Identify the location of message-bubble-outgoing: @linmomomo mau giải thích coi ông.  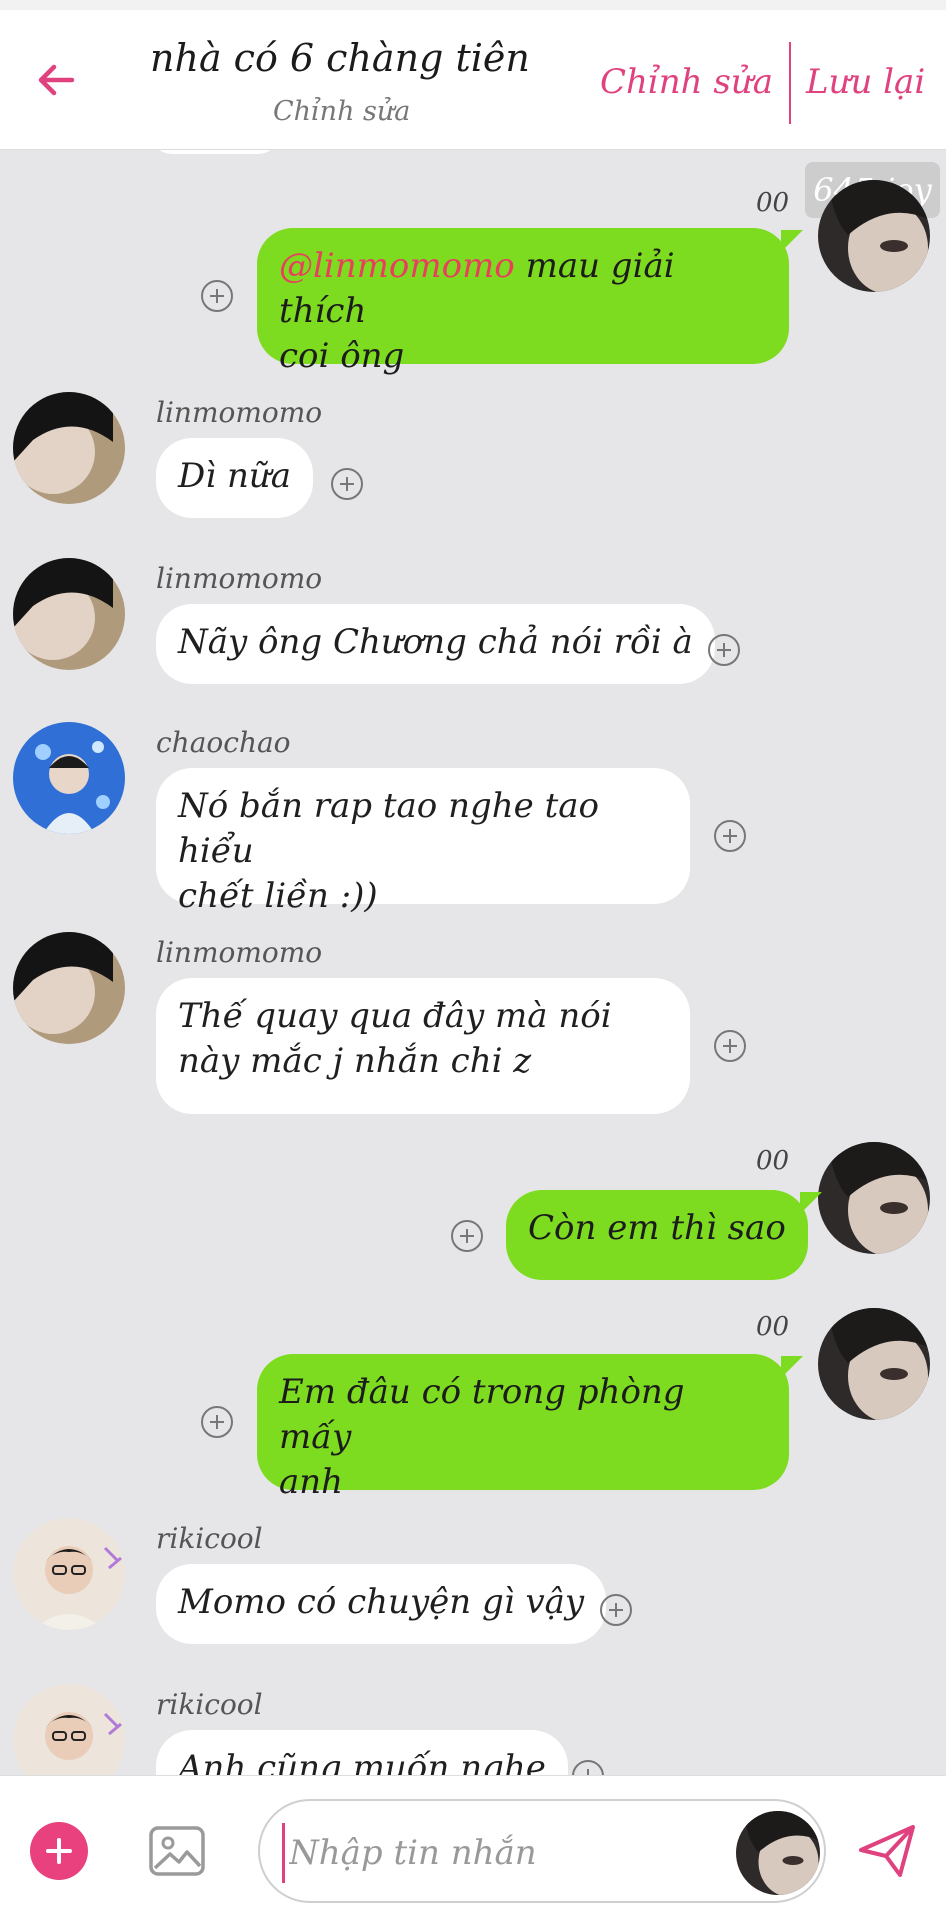
(530, 302).